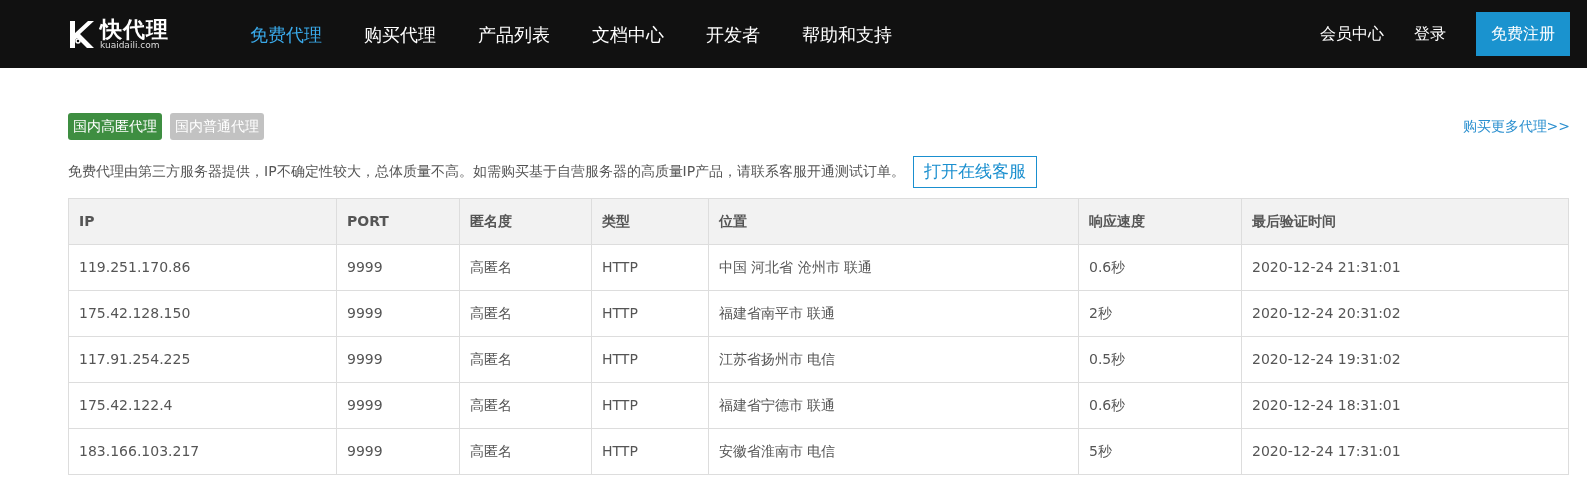 Image resolution: width=1587 pixels, height=495 pixels. Describe the element at coordinates (1405, 451) in the screenshot. I see `table-cell: 2020-12-24 17:31:01` at that location.